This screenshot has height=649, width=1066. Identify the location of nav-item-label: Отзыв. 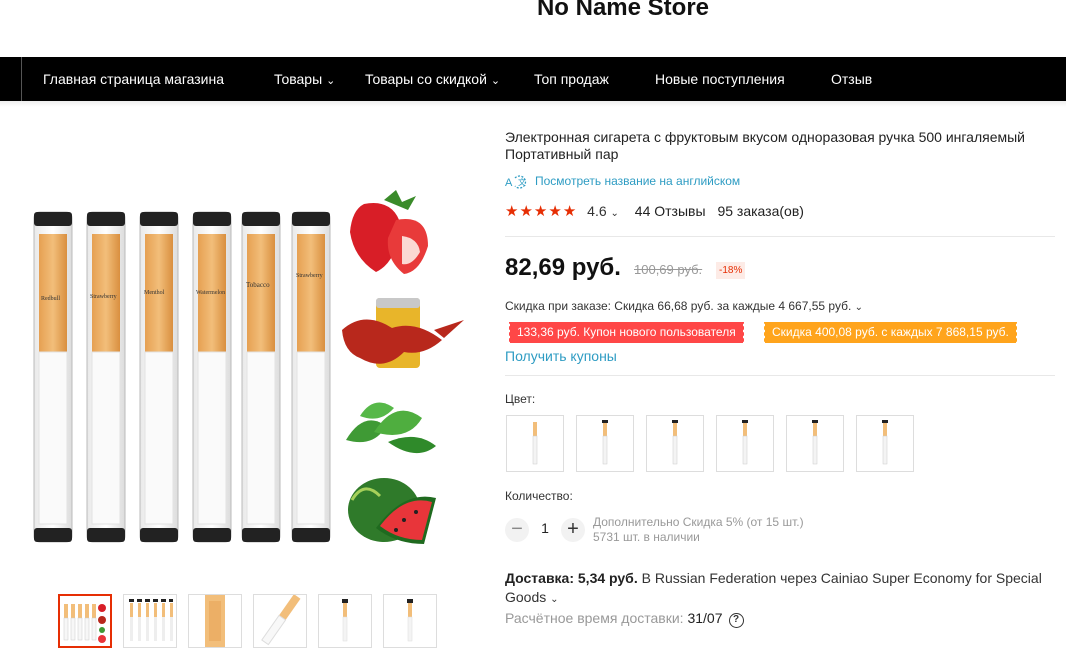
(852, 79).